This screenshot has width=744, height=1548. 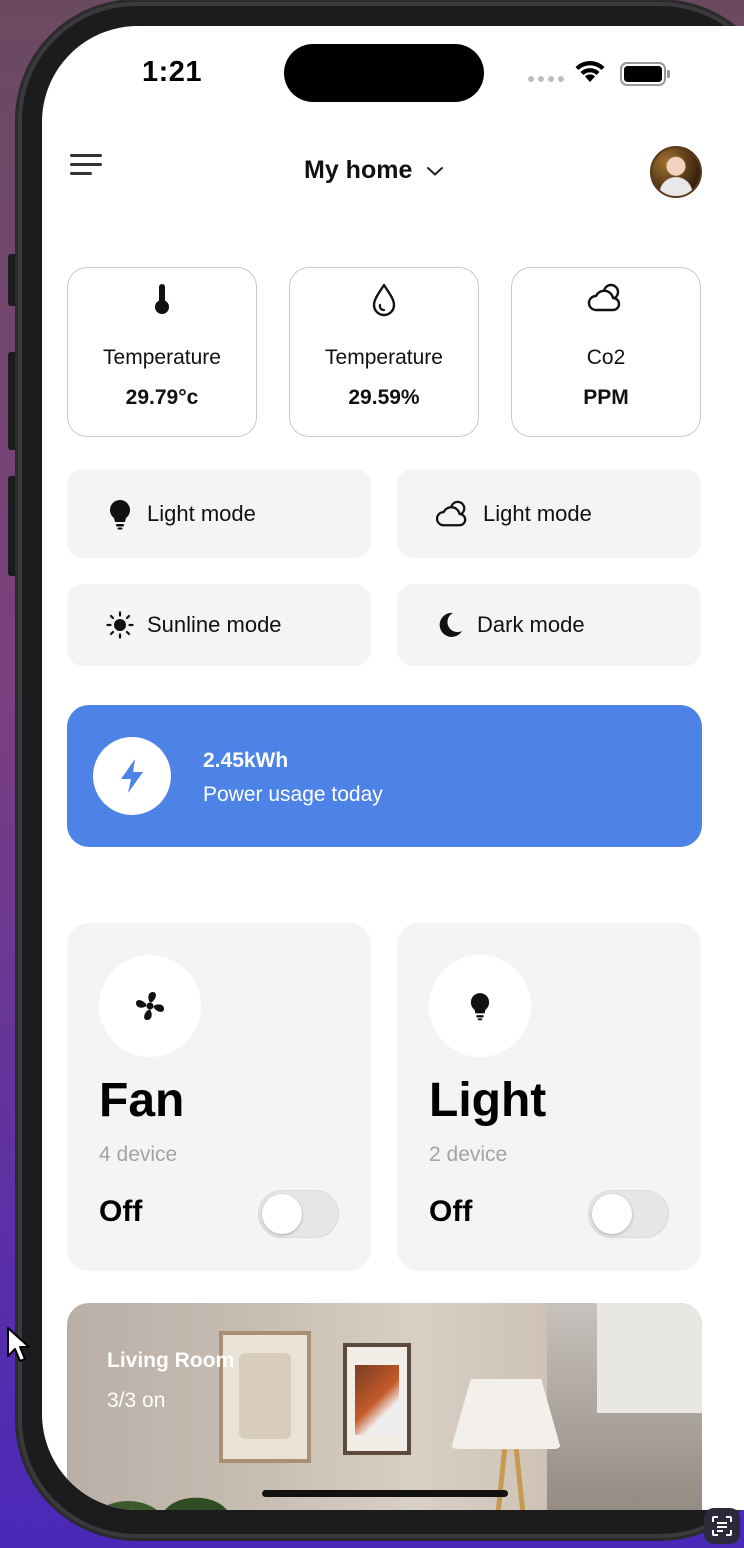 What do you see at coordinates (645, 74) in the screenshot?
I see `battery-icon` at bounding box center [645, 74].